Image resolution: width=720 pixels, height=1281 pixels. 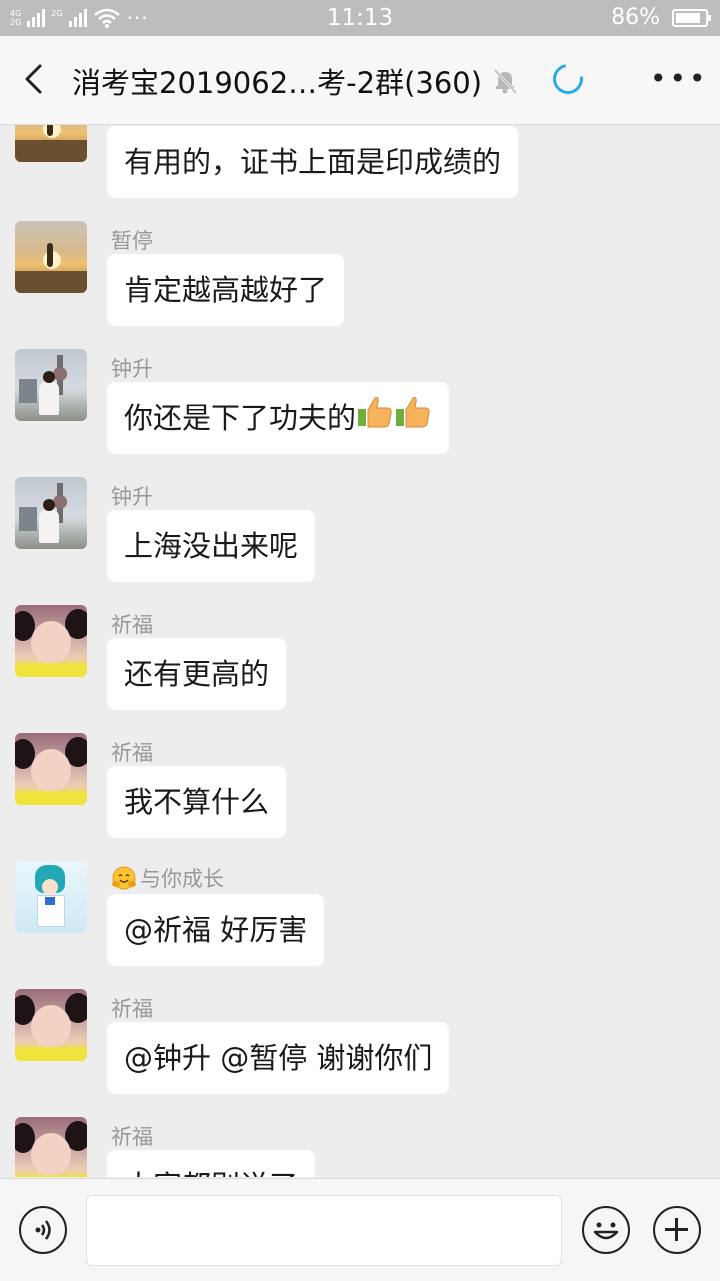 I want to click on message-text: 你还是下了功夫的, so click(x=240, y=418).